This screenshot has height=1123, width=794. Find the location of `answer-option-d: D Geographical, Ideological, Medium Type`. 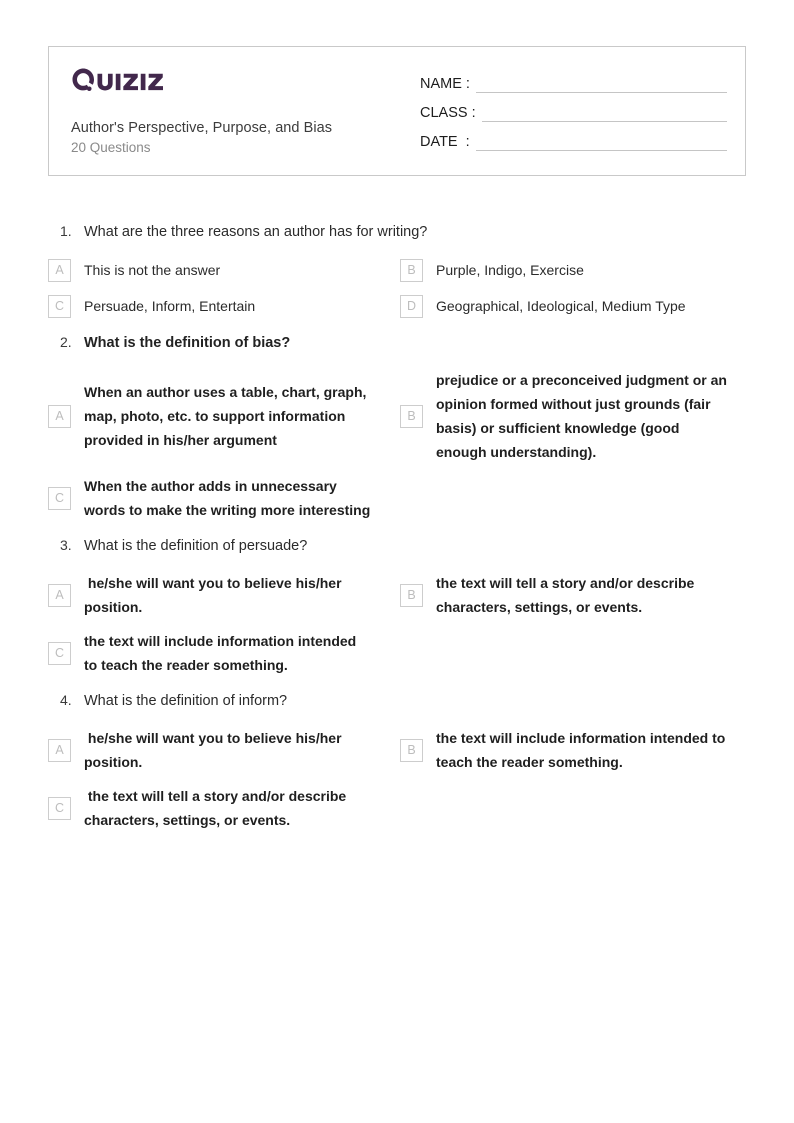

answer-option-d: D Geographical, Ideological, Medium Type is located at coordinates (571, 311).